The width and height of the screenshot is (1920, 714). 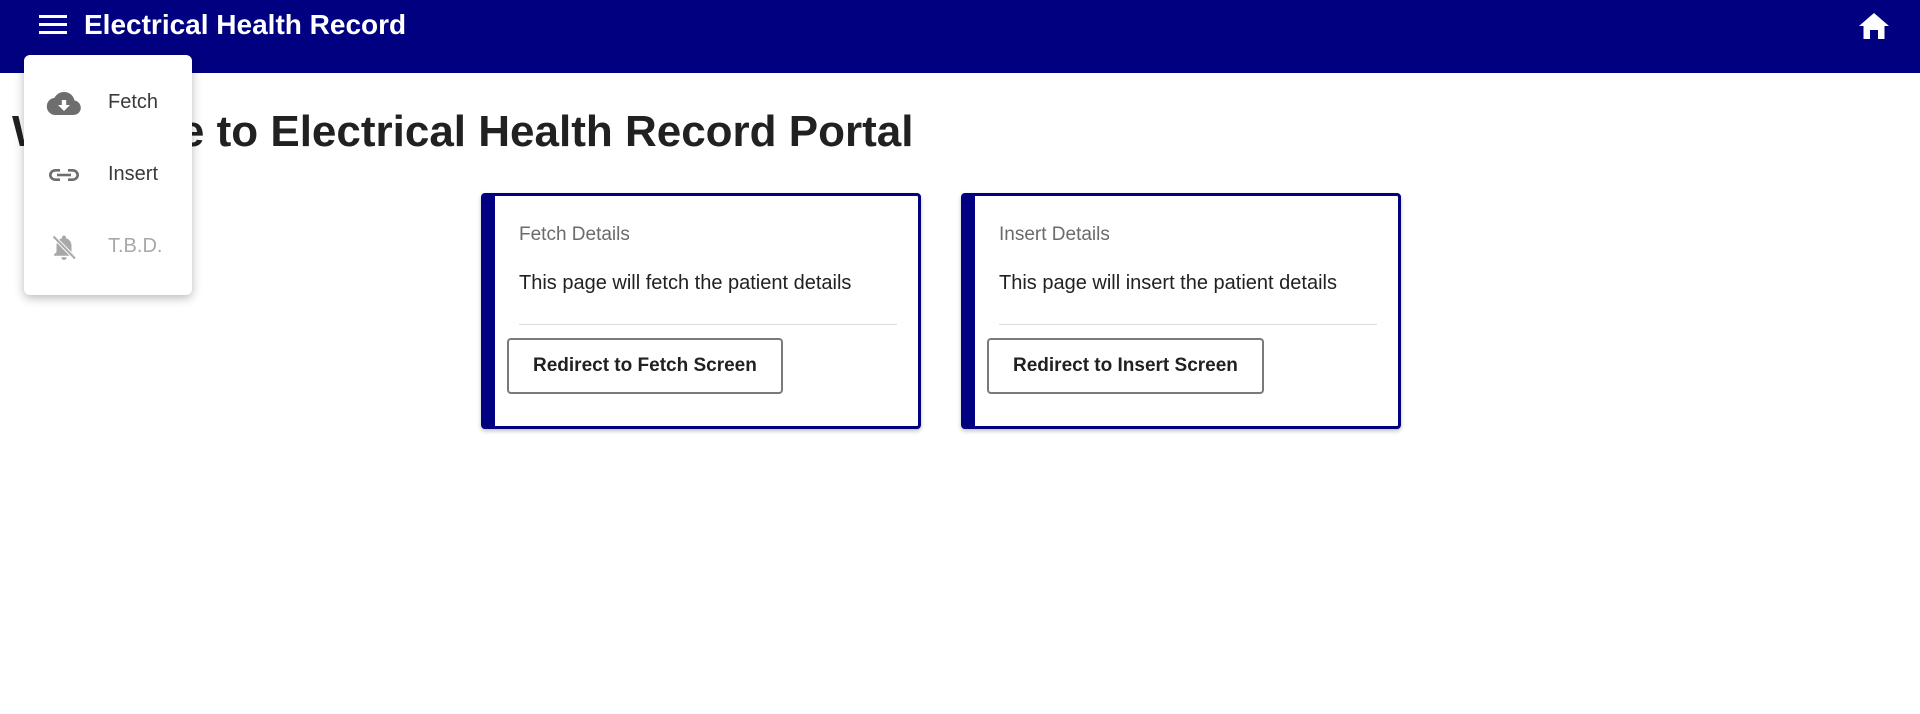 What do you see at coordinates (1125, 366) in the screenshot?
I see `redirect-to-insert-button: Redirect to Insert Screen` at bounding box center [1125, 366].